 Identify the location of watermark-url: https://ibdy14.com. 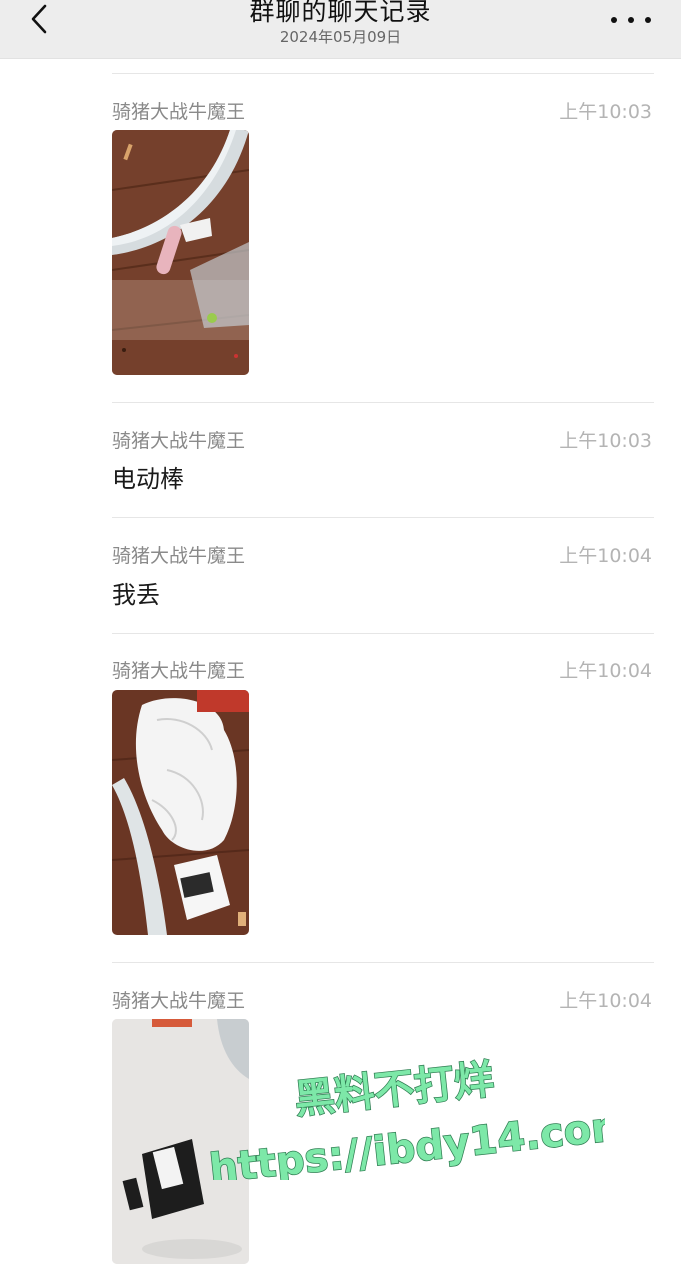
(406, 1141).